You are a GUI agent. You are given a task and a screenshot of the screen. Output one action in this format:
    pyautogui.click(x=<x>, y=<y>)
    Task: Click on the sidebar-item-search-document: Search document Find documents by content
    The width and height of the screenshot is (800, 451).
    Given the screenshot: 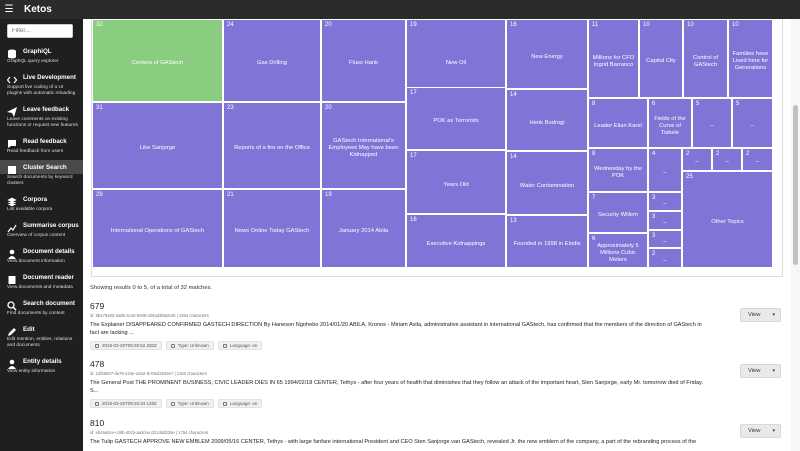 What is the action you would take?
    pyautogui.click(x=41, y=307)
    